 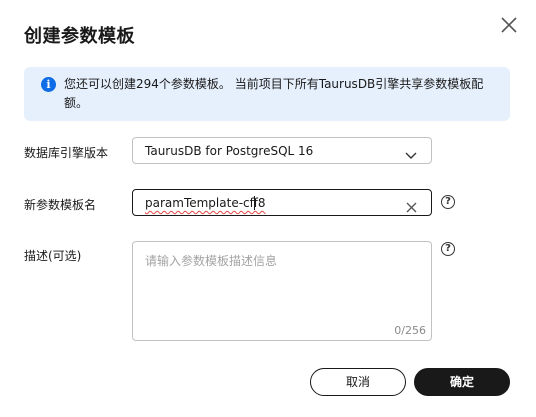 I want to click on description-char-counter: 0/256, so click(x=410, y=330).